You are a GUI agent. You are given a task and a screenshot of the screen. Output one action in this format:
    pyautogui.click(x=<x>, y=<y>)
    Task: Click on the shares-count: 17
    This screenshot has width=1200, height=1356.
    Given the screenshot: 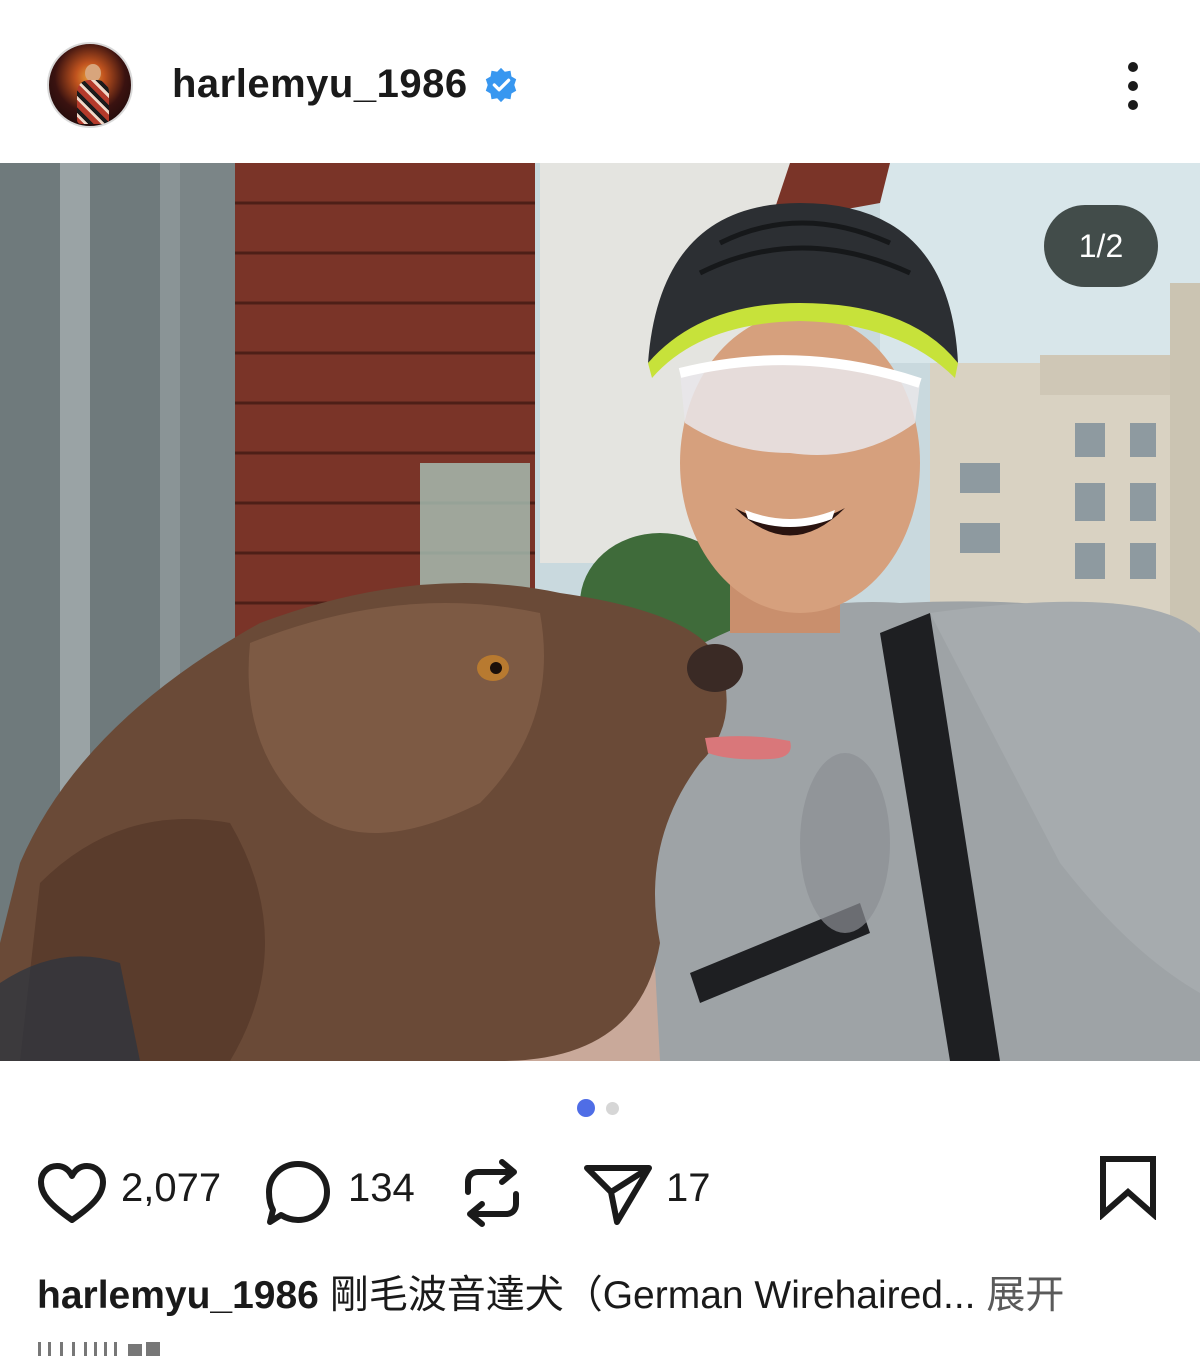 What is the action you would take?
    pyautogui.click(x=688, y=1188)
    